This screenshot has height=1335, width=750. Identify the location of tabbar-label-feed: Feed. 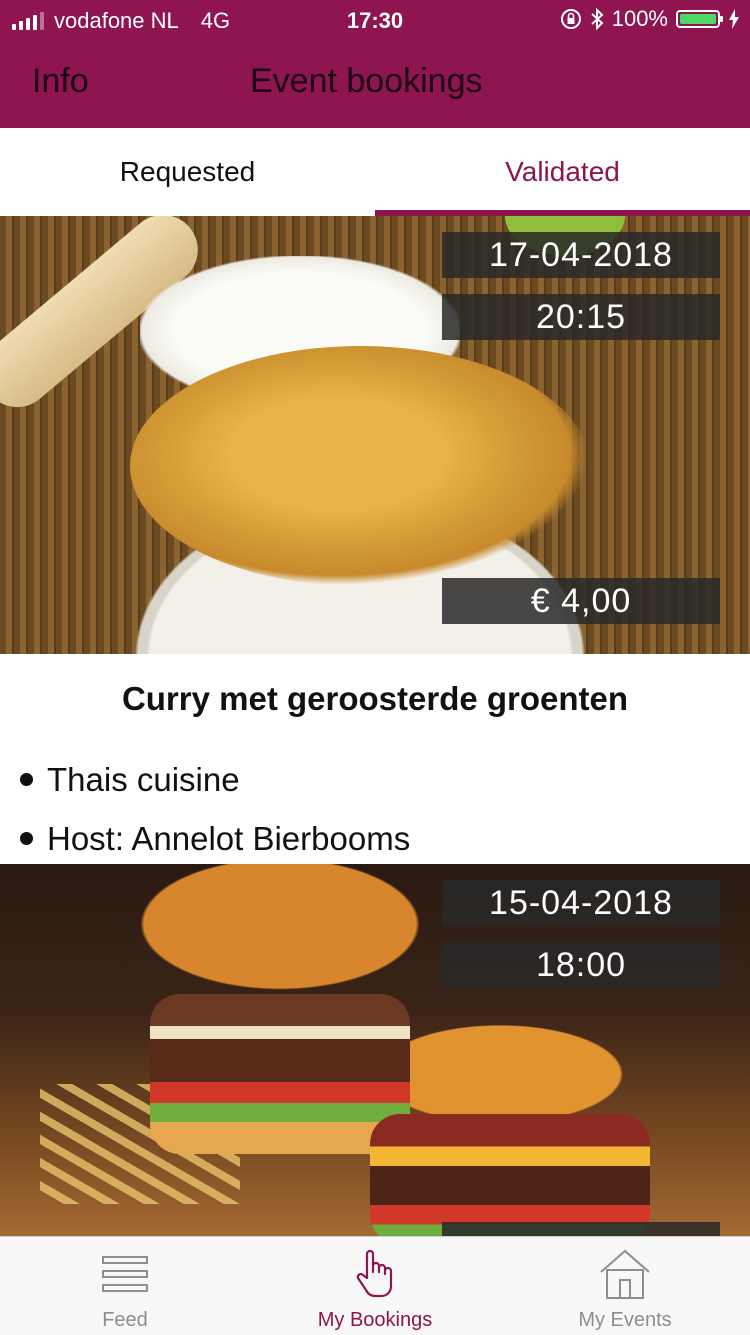
(125, 1320).